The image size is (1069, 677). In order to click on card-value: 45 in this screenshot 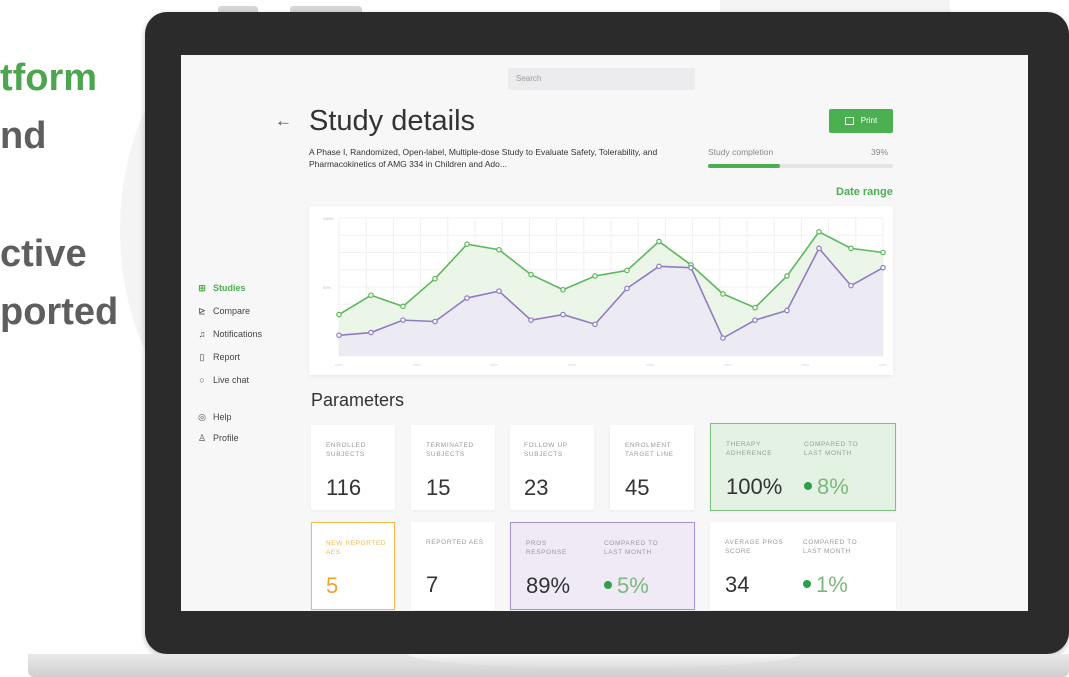, I will do `click(637, 487)`.